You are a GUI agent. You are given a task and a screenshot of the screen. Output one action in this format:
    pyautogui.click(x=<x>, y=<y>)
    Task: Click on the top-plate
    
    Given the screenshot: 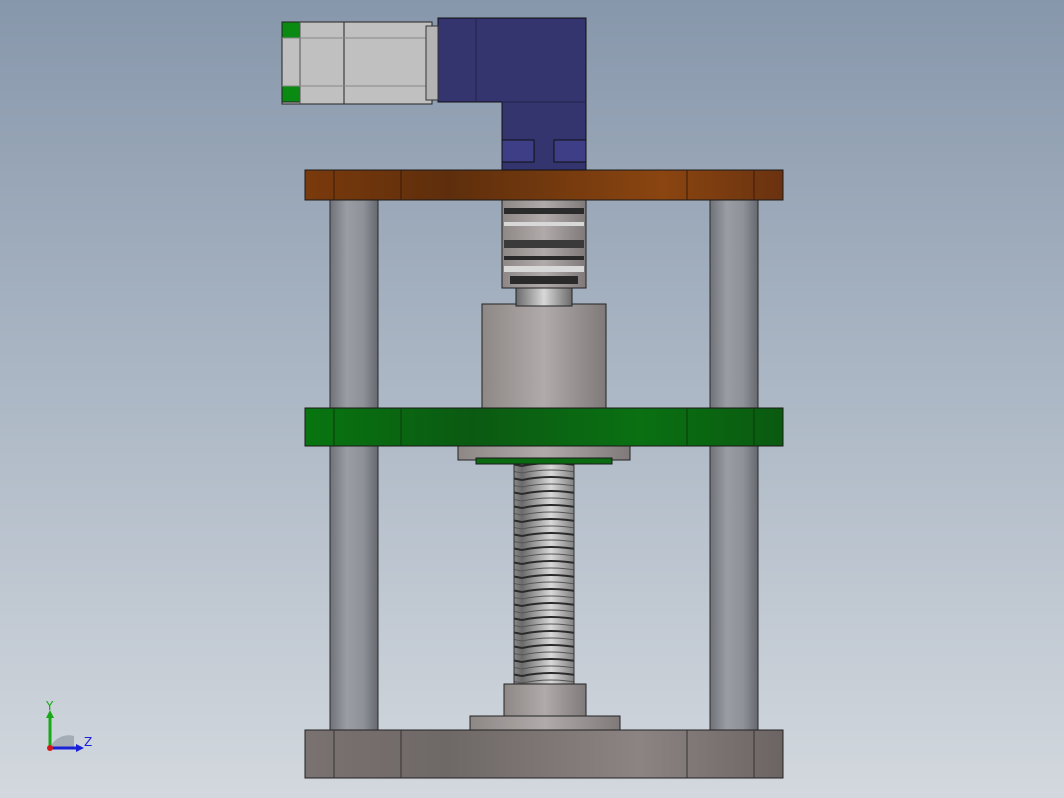 What is the action you would take?
    pyautogui.click(x=544, y=185)
    